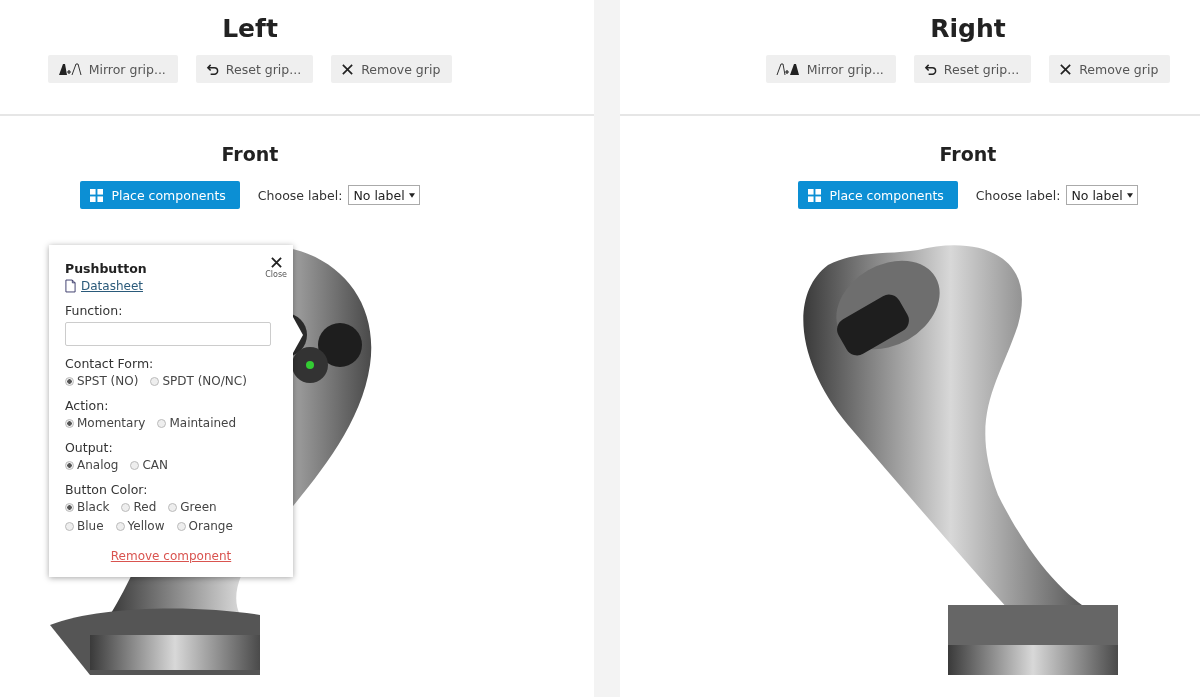  What do you see at coordinates (98, 465) in the screenshot?
I see `option-label: Analog` at bounding box center [98, 465].